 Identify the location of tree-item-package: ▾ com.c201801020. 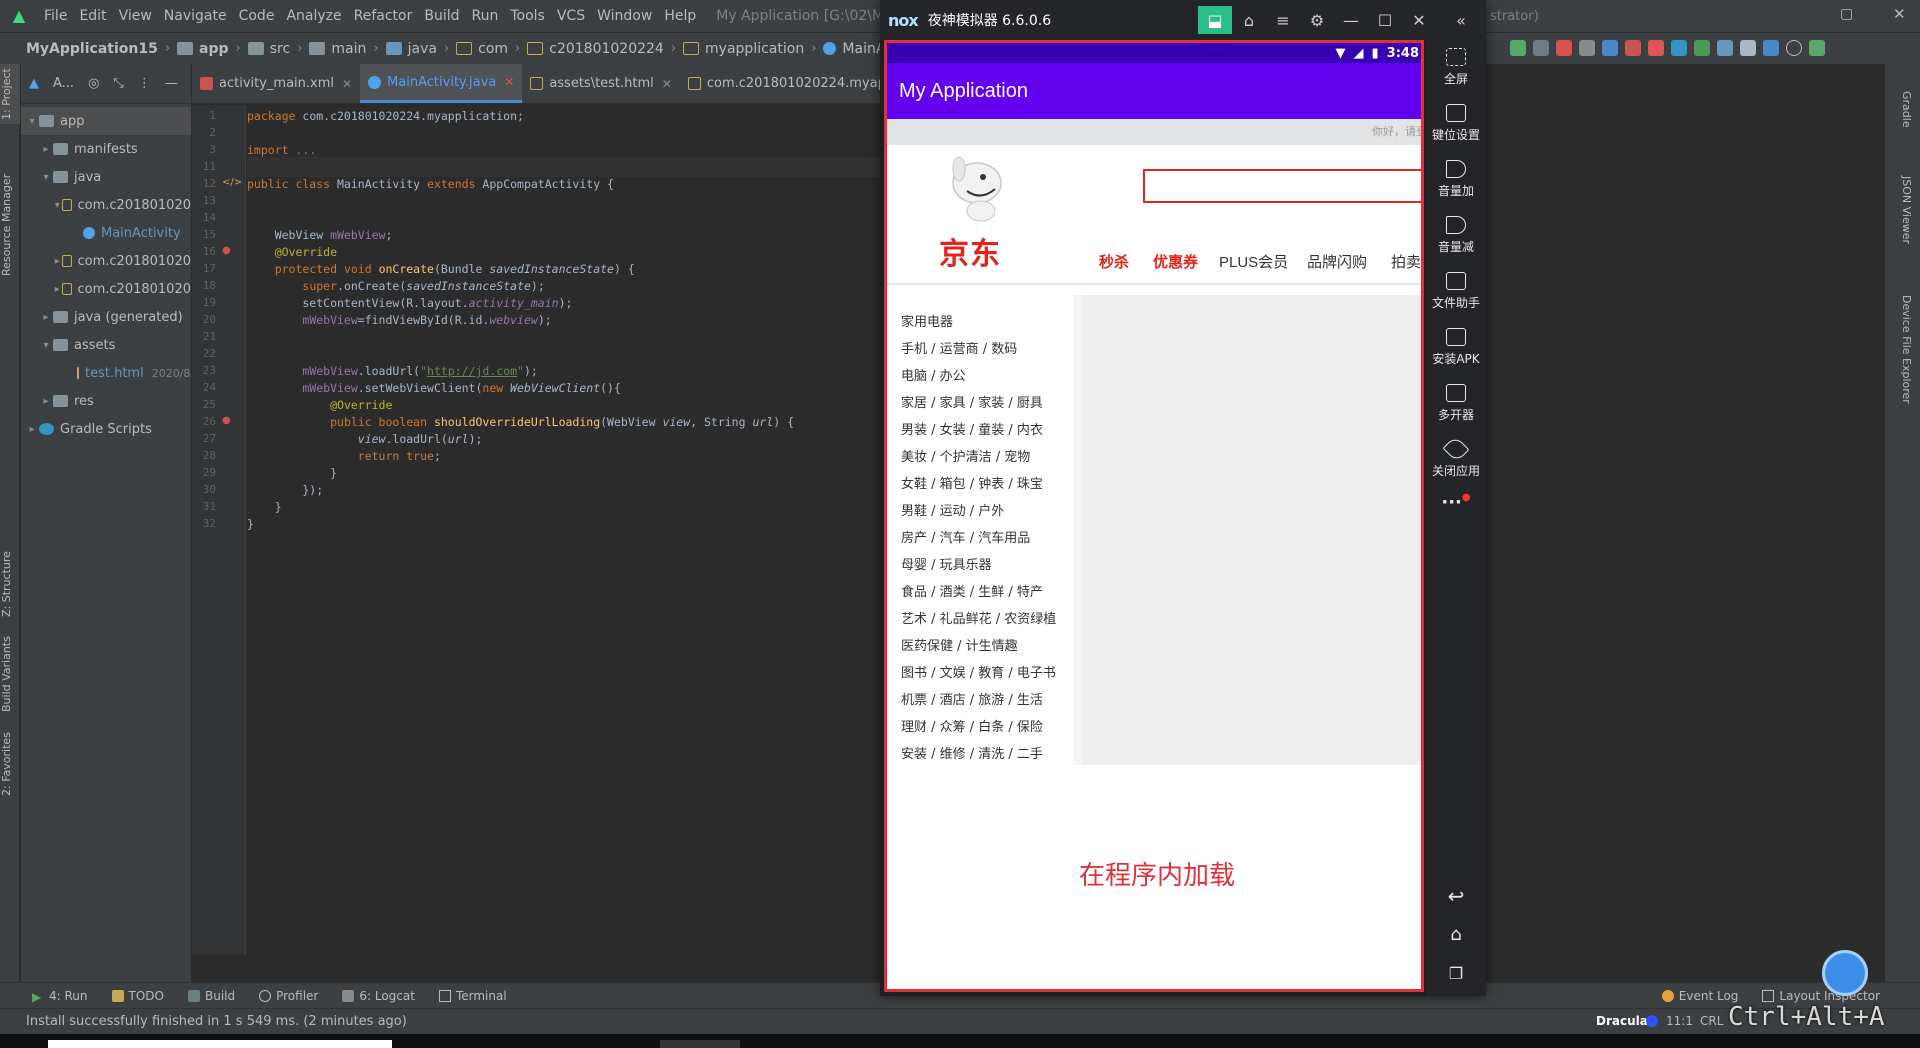
(106, 205).